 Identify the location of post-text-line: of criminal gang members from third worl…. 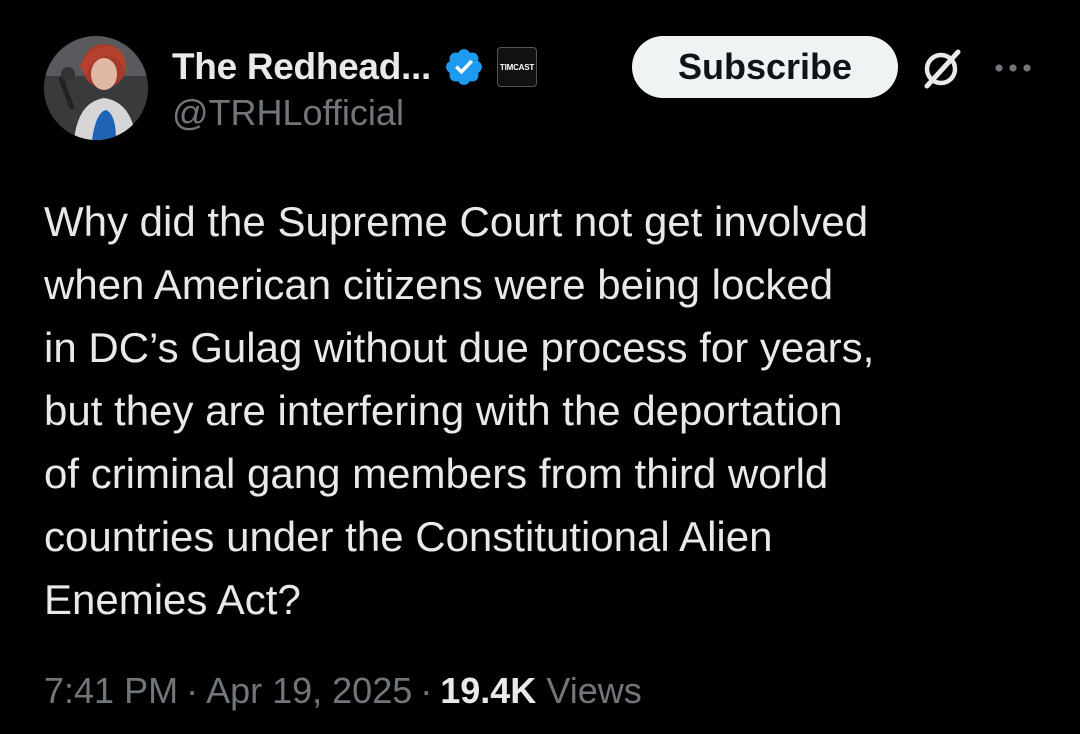
(436, 473).